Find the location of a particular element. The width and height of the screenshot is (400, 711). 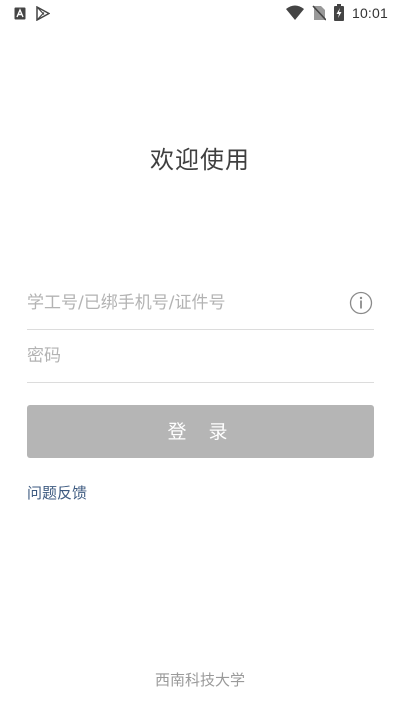

login-button: 登 录 is located at coordinates (200, 431).